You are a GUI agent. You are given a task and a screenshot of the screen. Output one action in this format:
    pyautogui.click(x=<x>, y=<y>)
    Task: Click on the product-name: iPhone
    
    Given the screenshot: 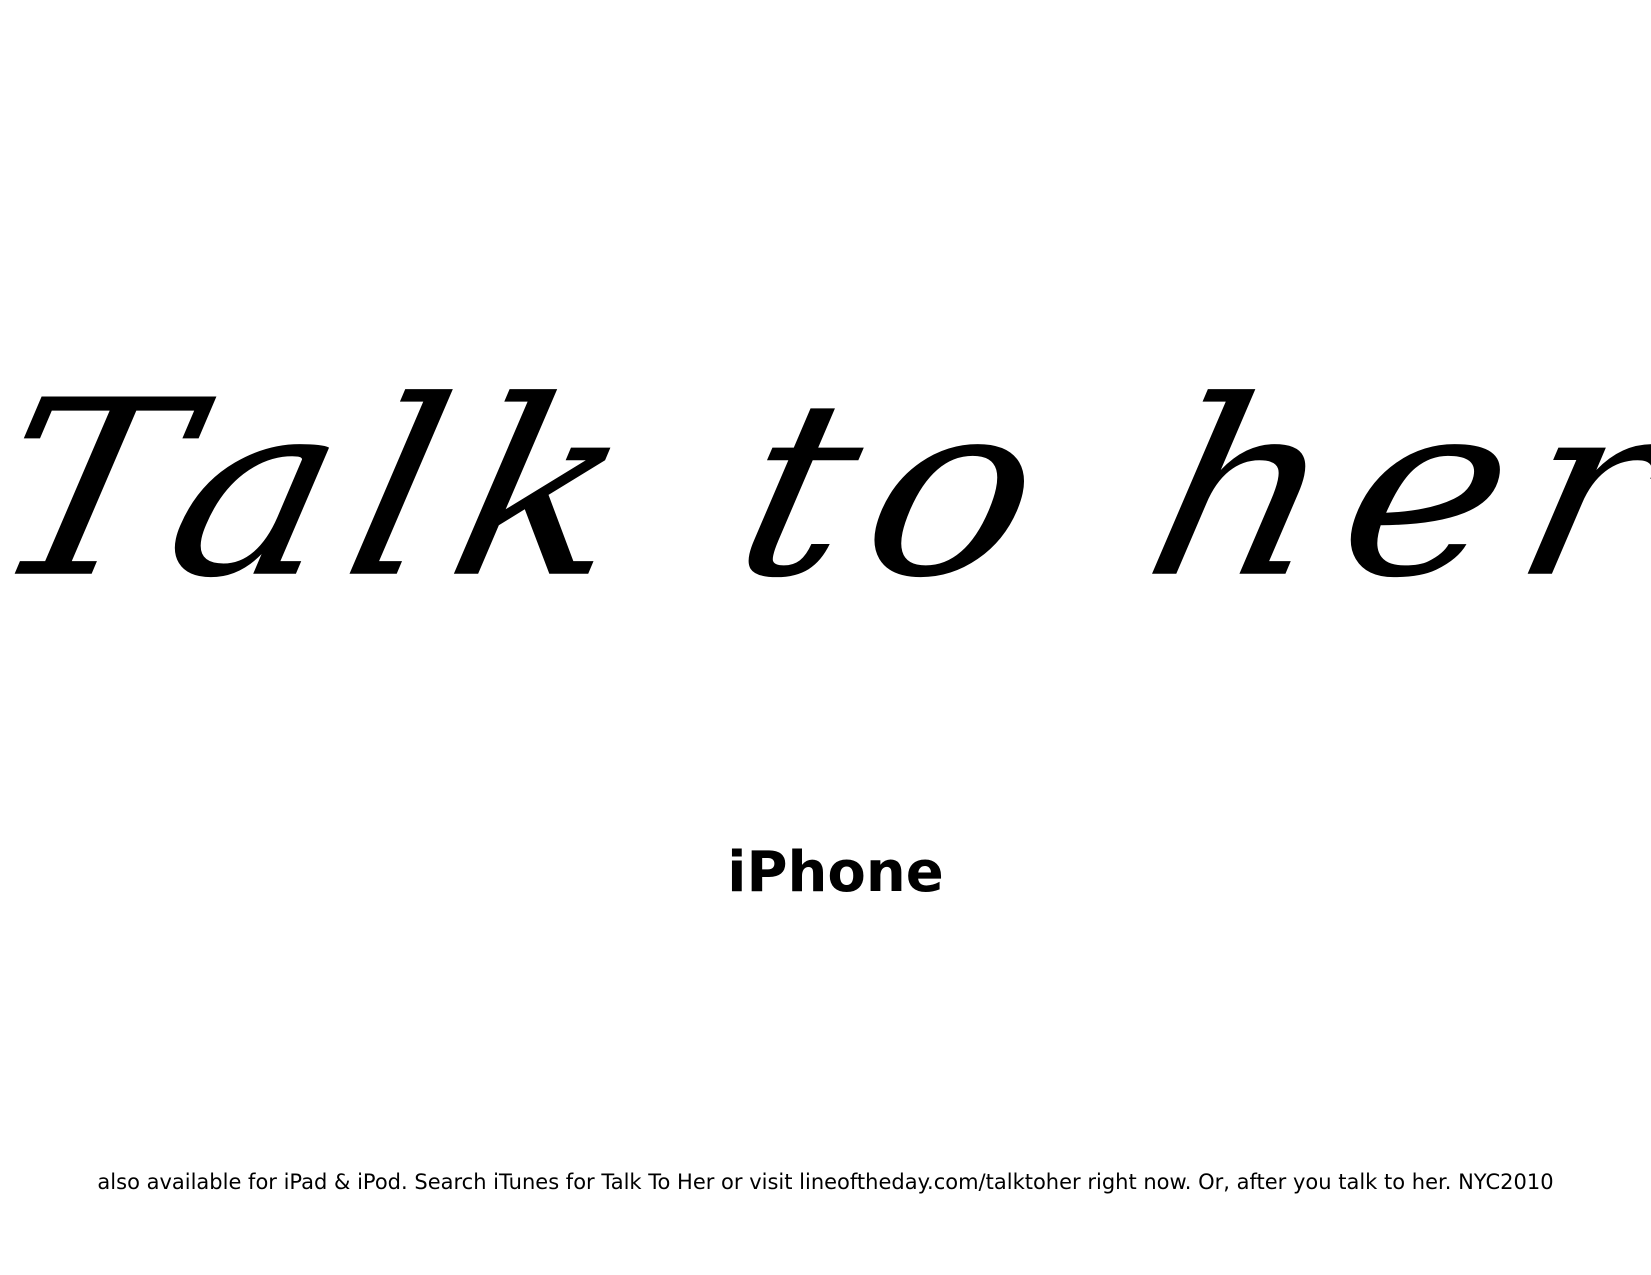 What is the action you would take?
    pyautogui.click(x=835, y=872)
    